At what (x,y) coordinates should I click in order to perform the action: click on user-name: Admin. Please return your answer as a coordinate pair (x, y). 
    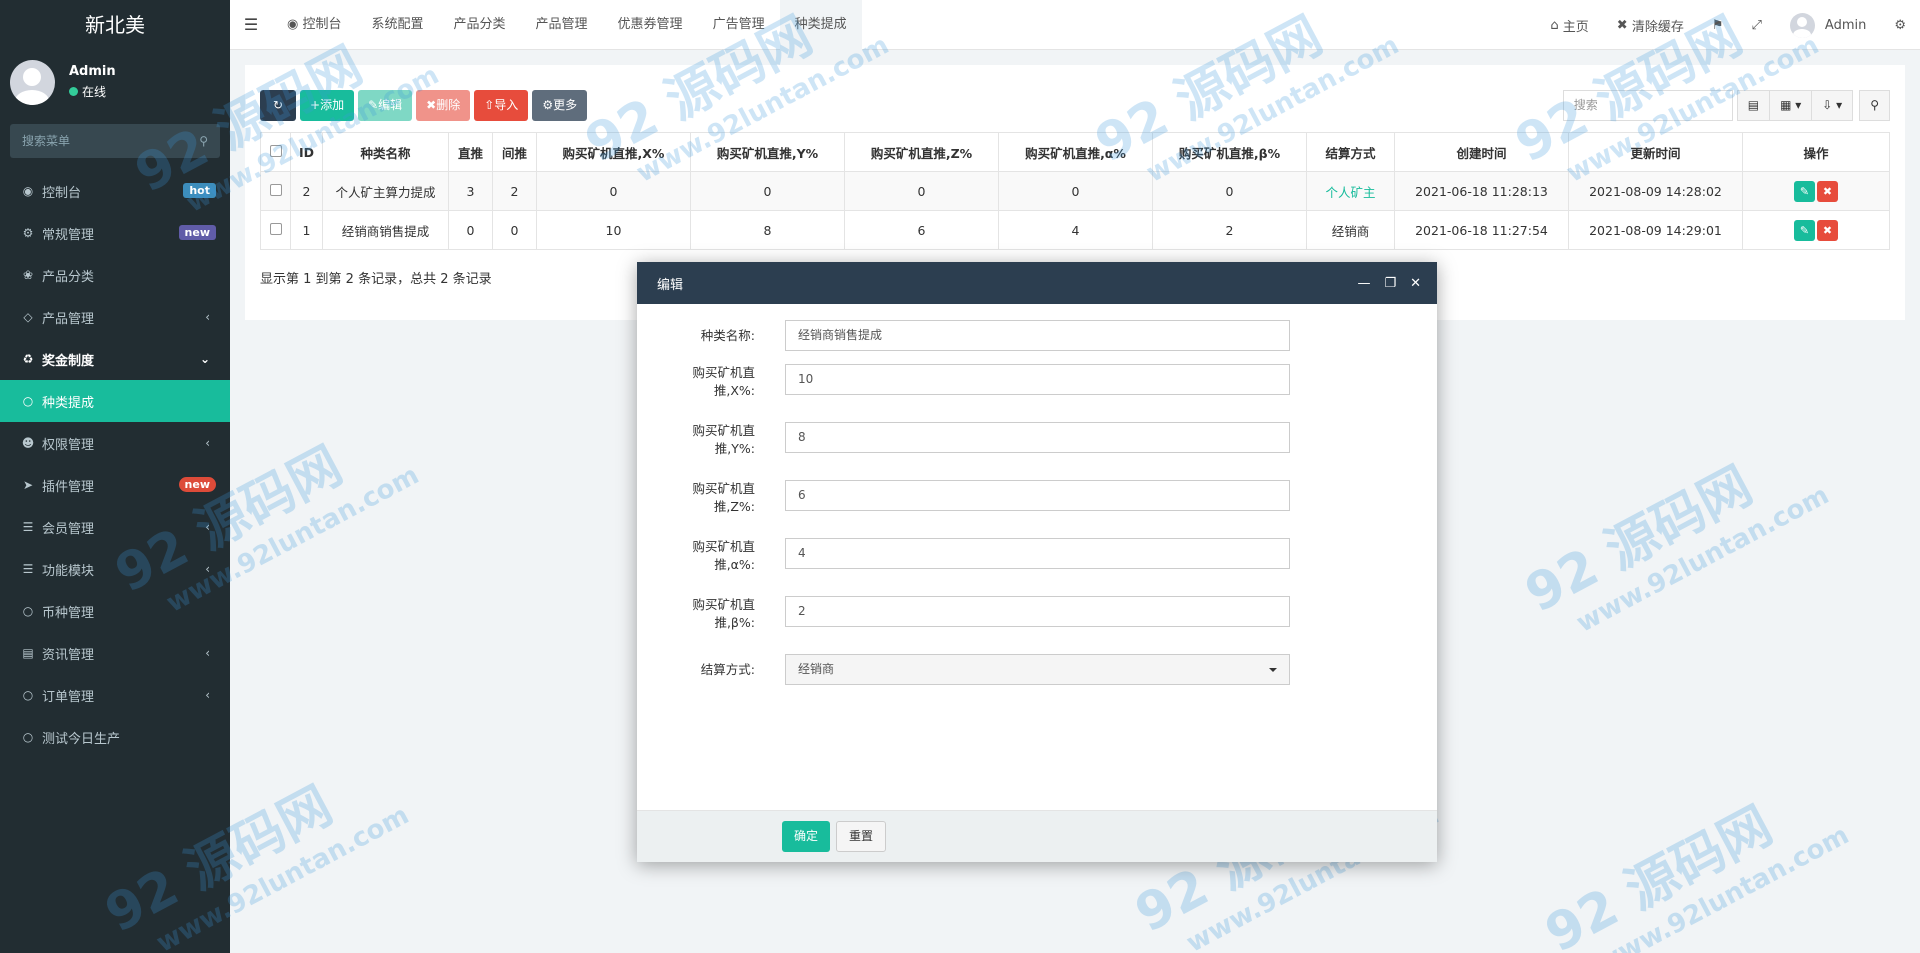
    Looking at the image, I should click on (92, 71).